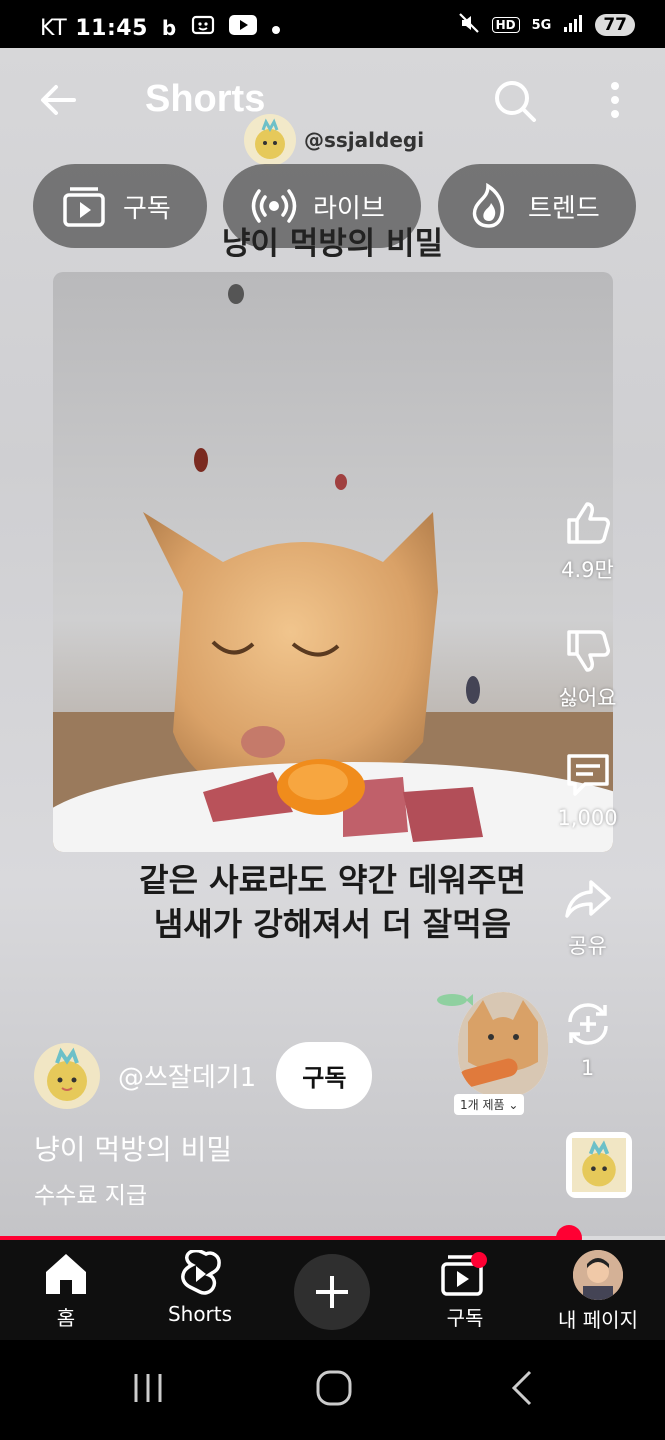 This screenshot has height=1440, width=665. I want to click on bottom-nav: 홈 Shorts 구독 내 페이지, so click(332, 1290).